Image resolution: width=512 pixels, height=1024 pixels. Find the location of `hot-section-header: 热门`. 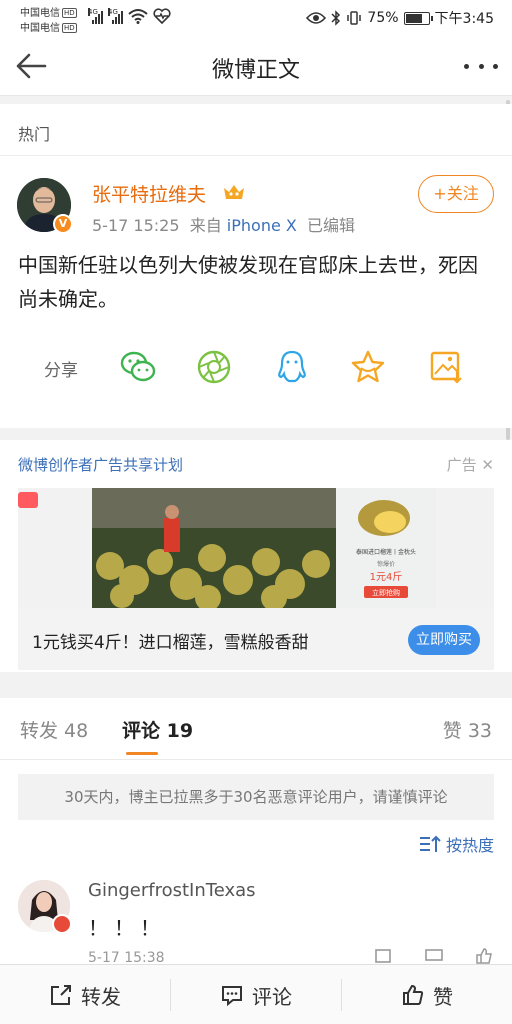

hot-section-header: 热门 is located at coordinates (256, 130).